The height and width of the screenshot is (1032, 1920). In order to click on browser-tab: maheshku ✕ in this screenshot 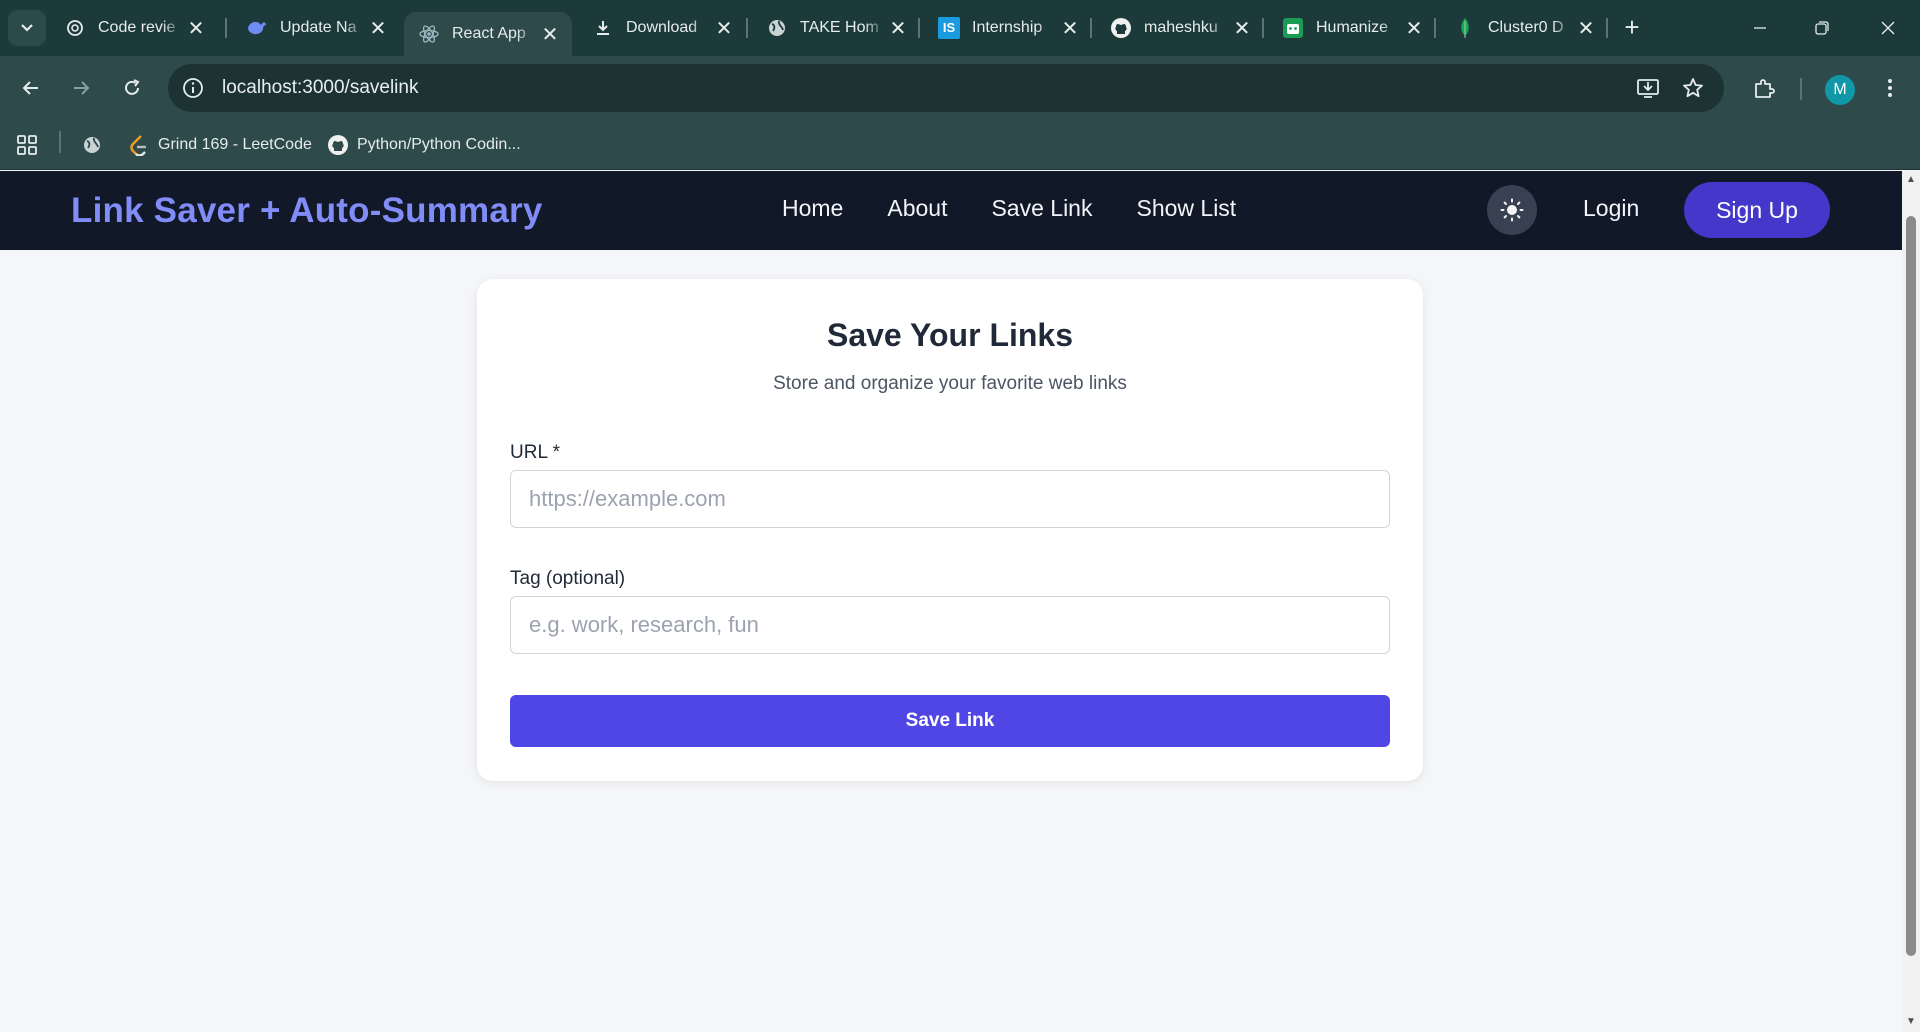, I will do `click(1180, 28)`.